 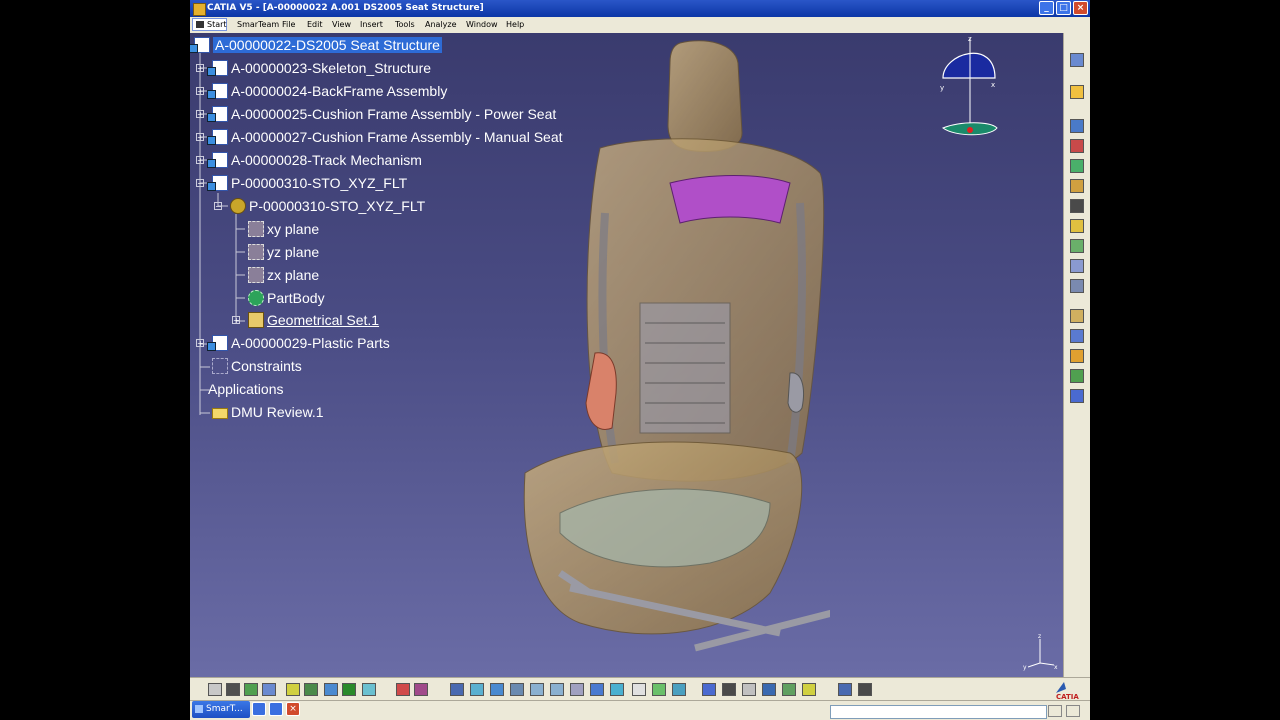 I want to click on triad-y-label: y, so click(x=1025, y=667).